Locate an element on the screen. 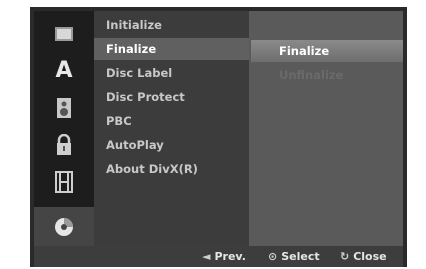  prev-label: Prev. is located at coordinates (230, 256).